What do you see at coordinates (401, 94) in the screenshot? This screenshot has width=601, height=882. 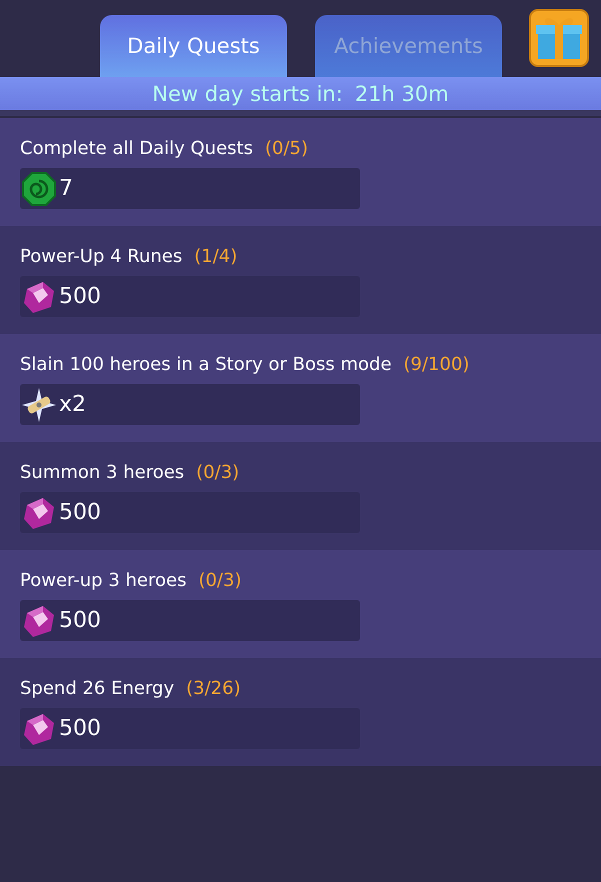 I see `timer-value: 21h 30m` at bounding box center [401, 94].